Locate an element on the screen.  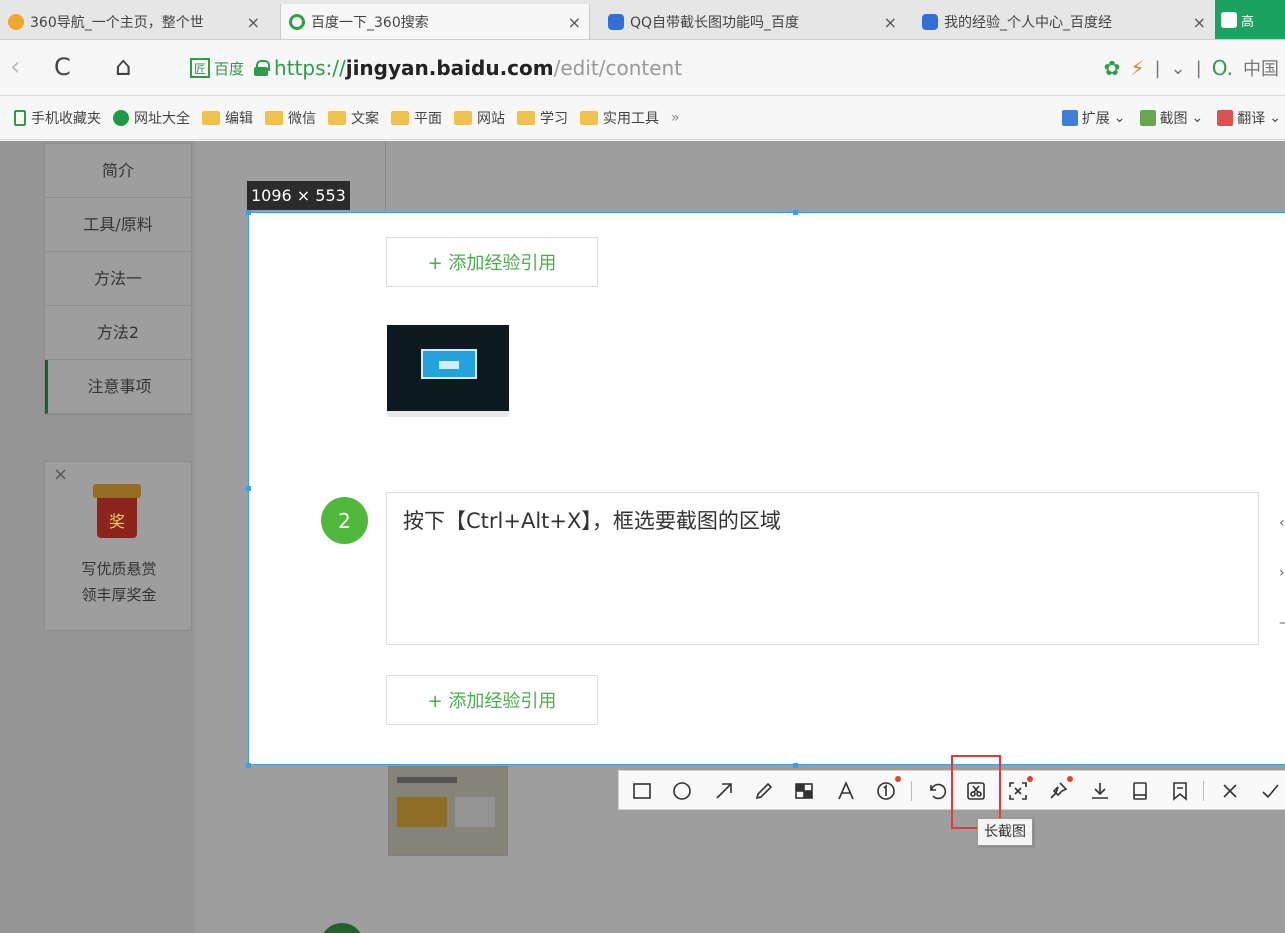
badge-text: 奖 is located at coordinates (116, 521).